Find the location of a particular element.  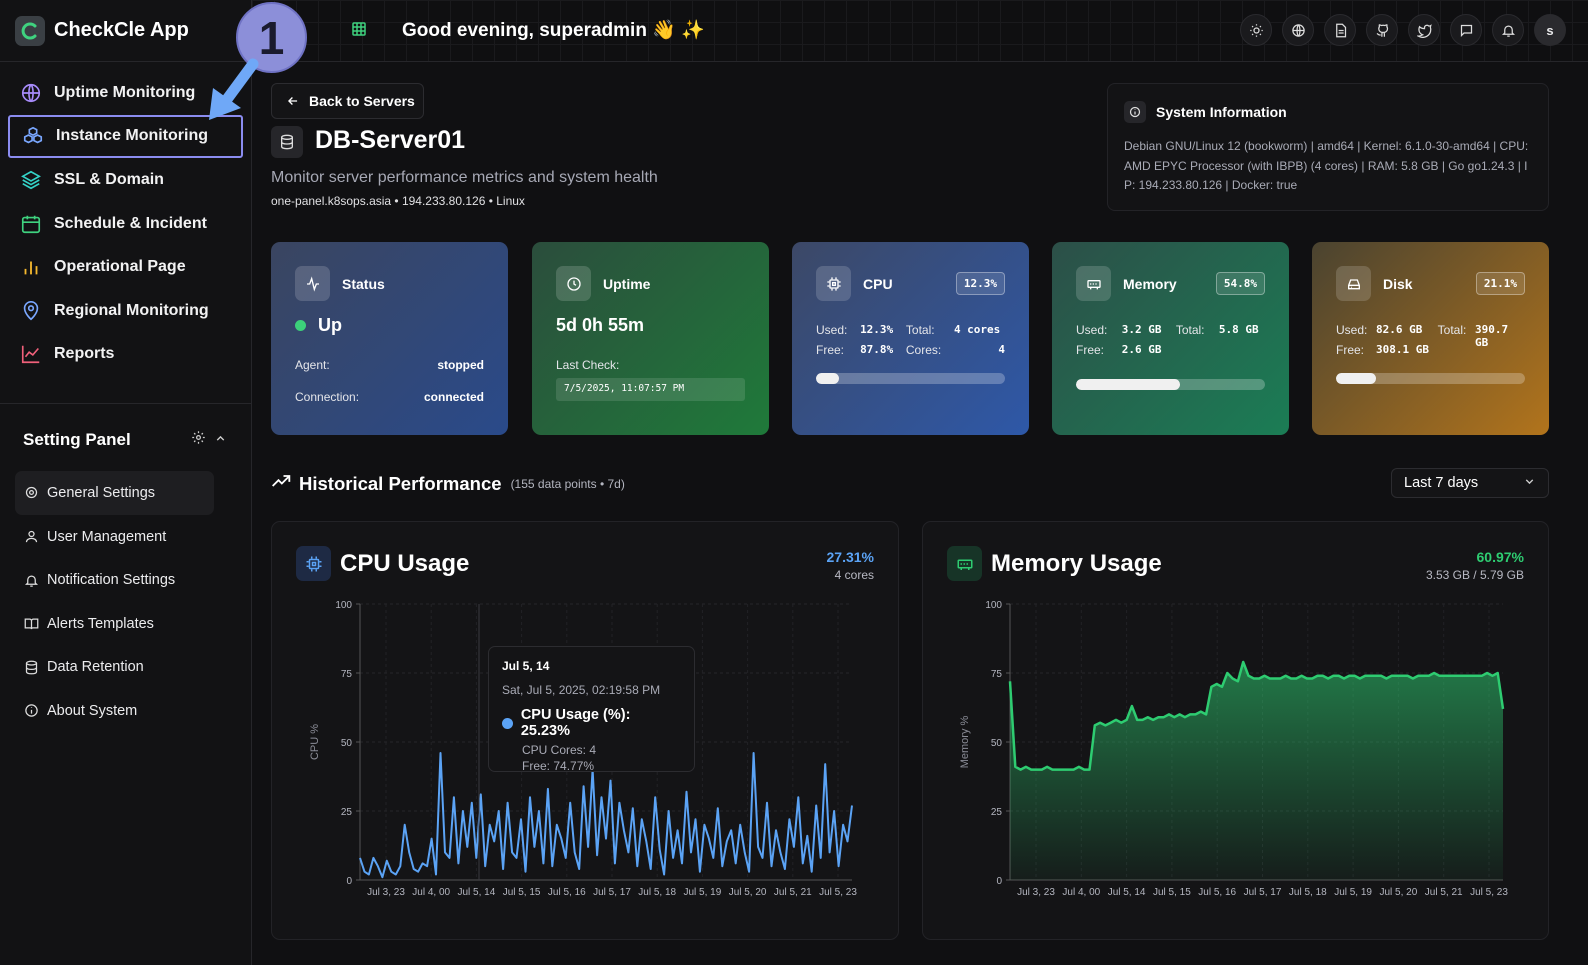

nav-label: Operational Page is located at coordinates (120, 267).